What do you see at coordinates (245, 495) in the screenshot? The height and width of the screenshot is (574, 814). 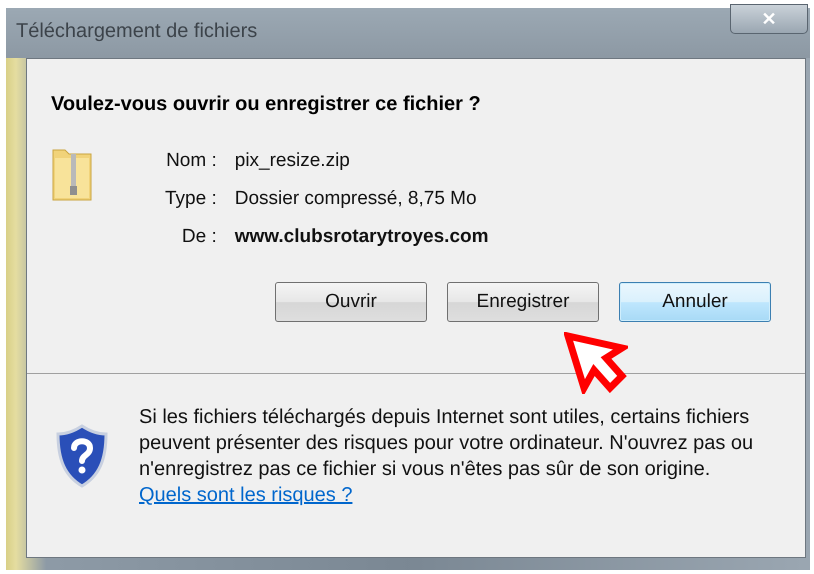 I see `risks-link: Quels sont les risques ?` at bounding box center [245, 495].